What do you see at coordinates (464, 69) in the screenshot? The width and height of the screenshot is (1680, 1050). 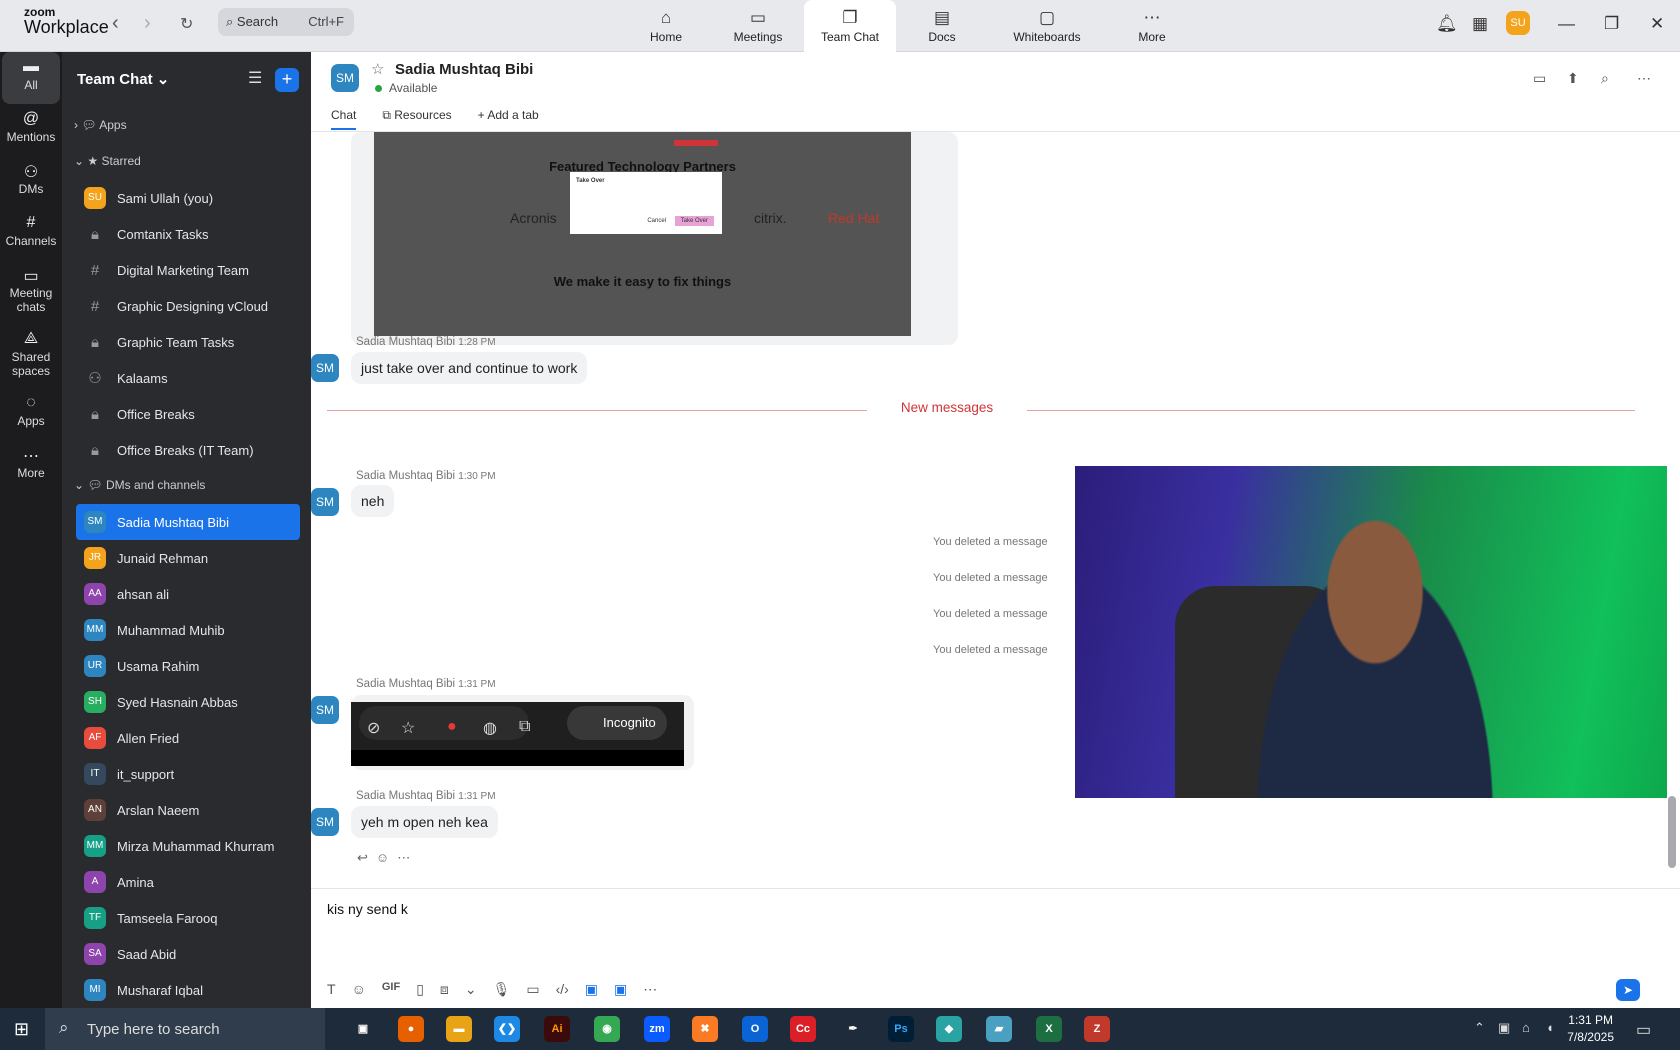 I see `contact-name: Sadia Mushtaq Bibi` at bounding box center [464, 69].